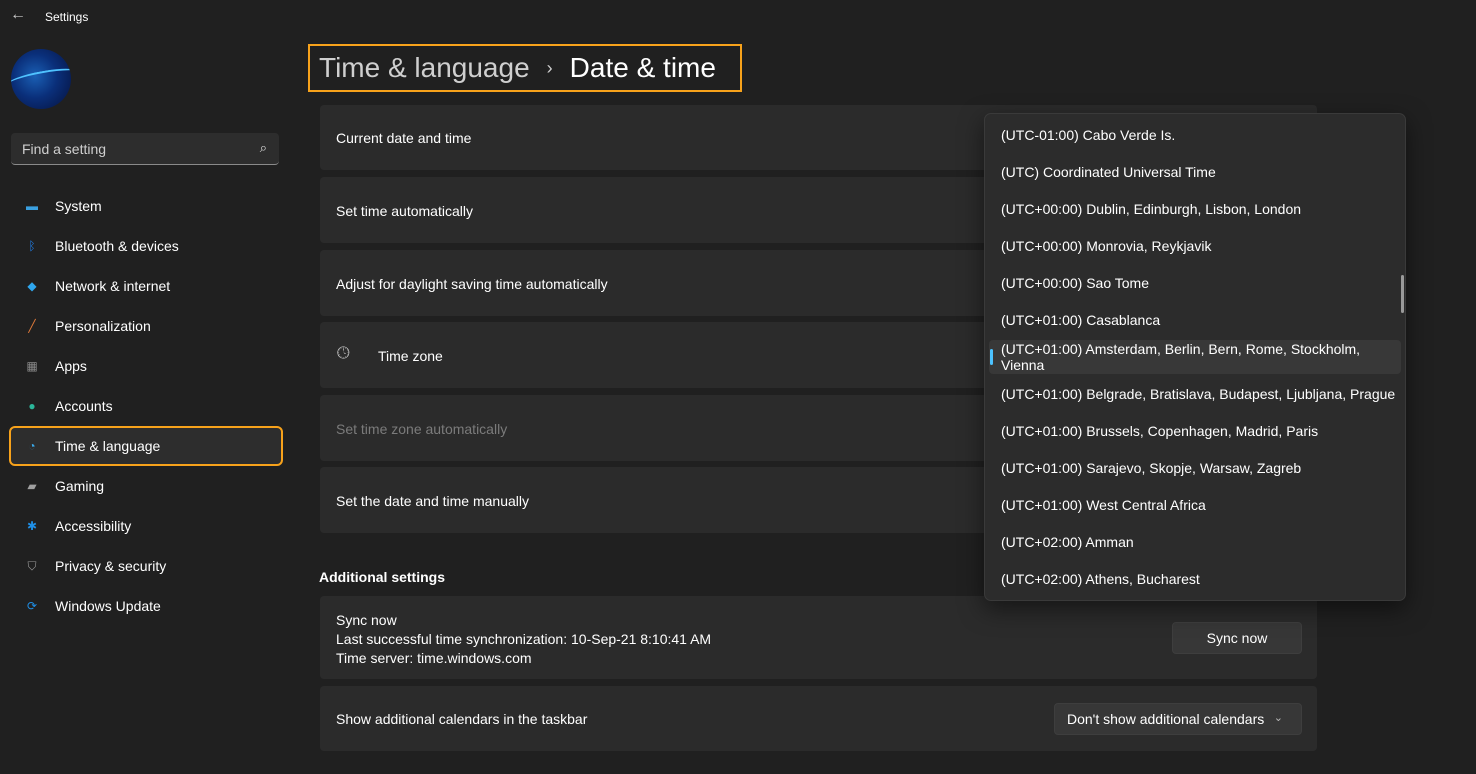 Image resolution: width=1476 pixels, height=774 pixels. Describe the element at coordinates (93, 526) in the screenshot. I see `sidebar-item-label: Accessibility` at that location.